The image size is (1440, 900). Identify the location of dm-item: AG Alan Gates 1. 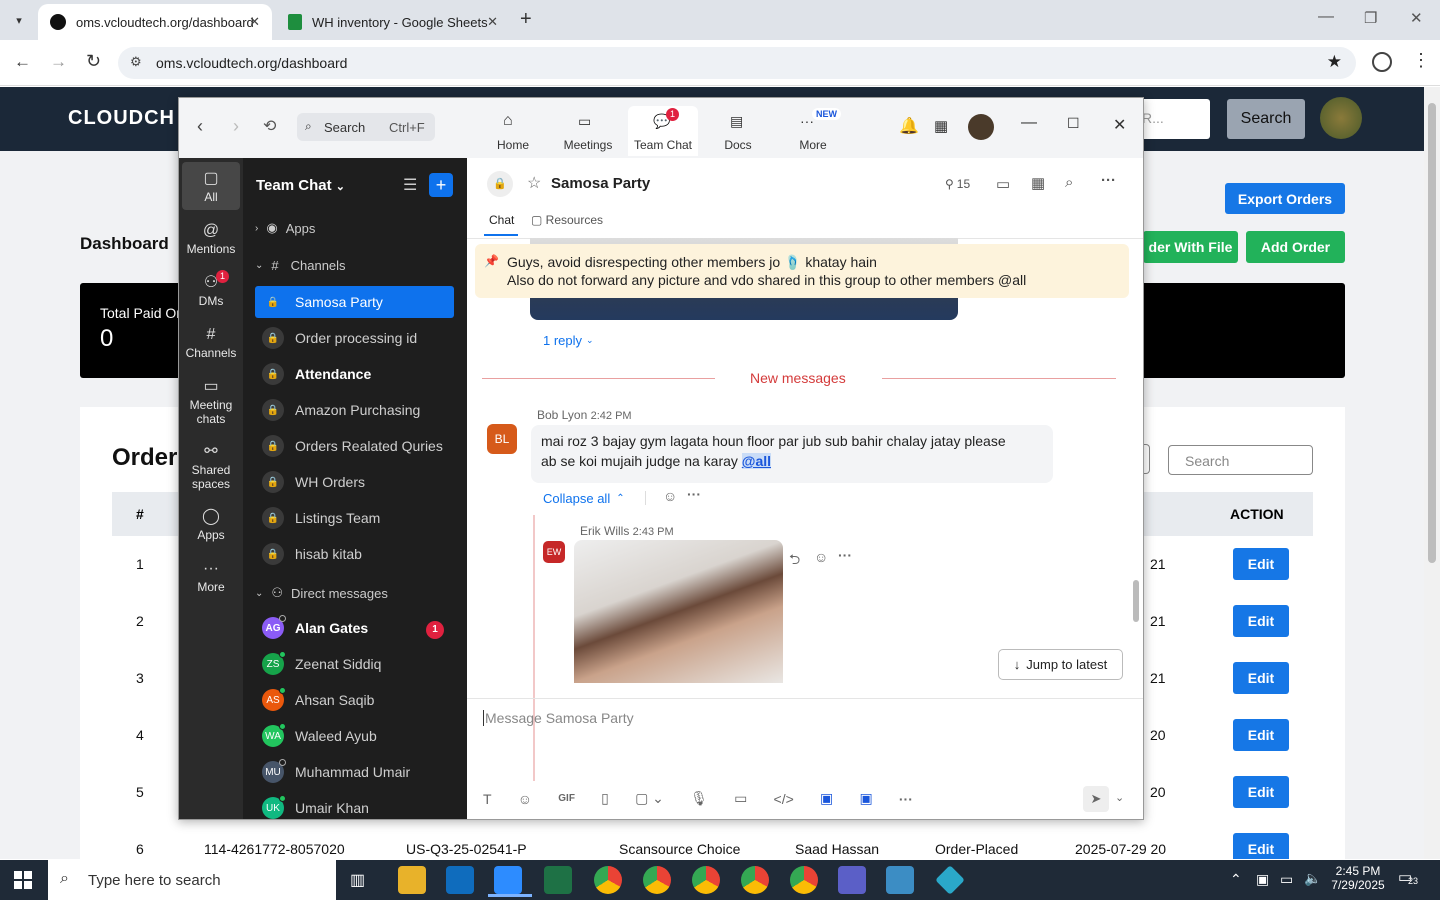
(354, 628).